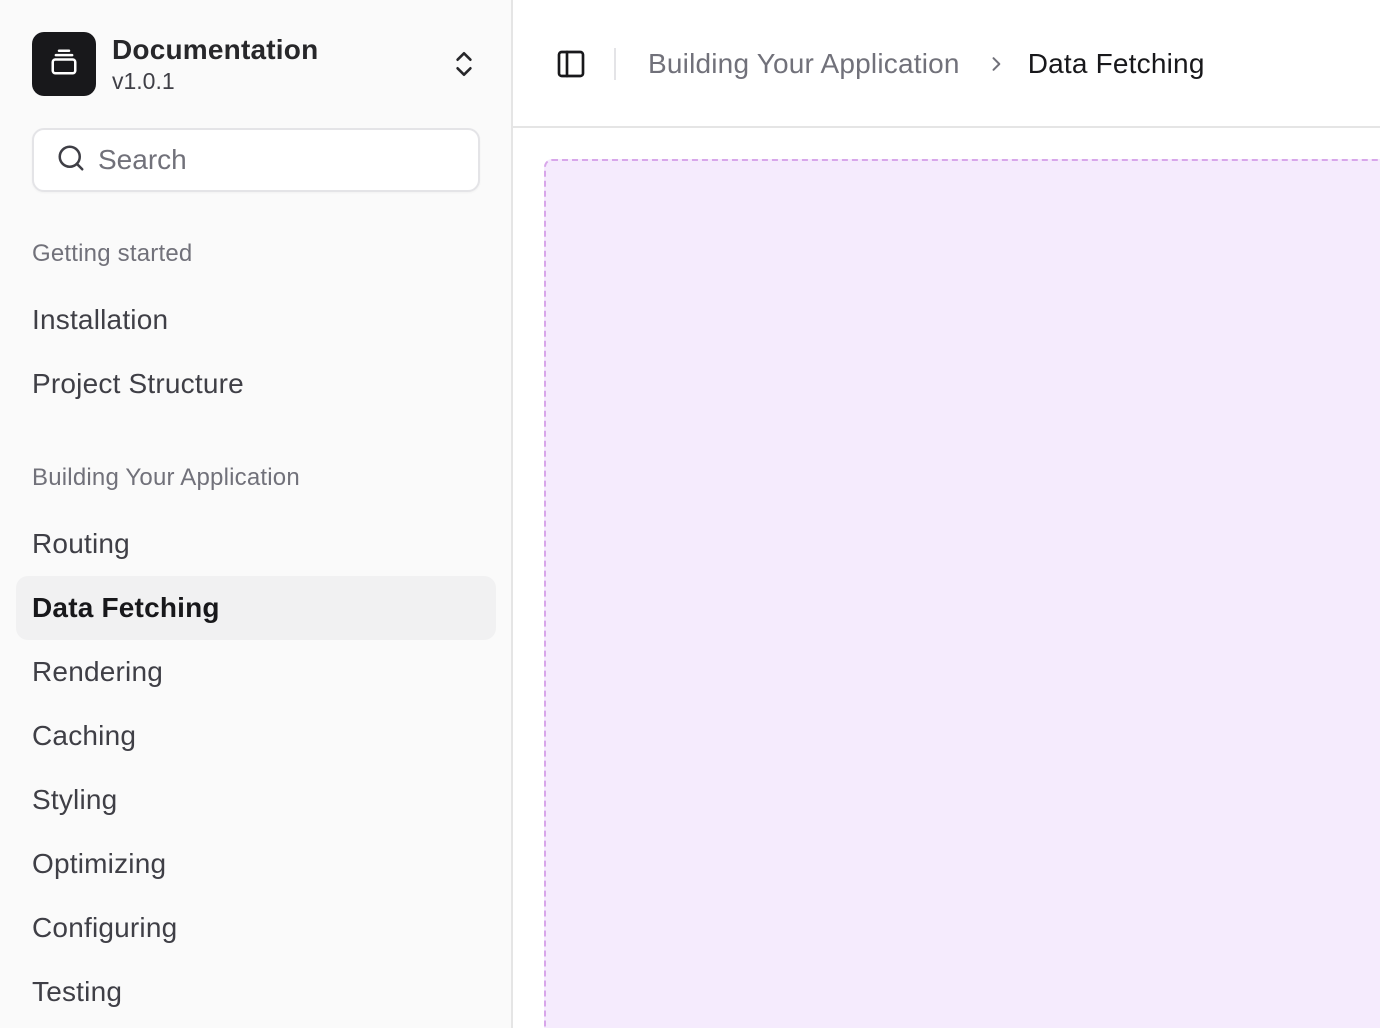 Image resolution: width=1380 pixels, height=1028 pixels. What do you see at coordinates (256, 928) in the screenshot?
I see `sidebar-item-configuring: Configuring` at bounding box center [256, 928].